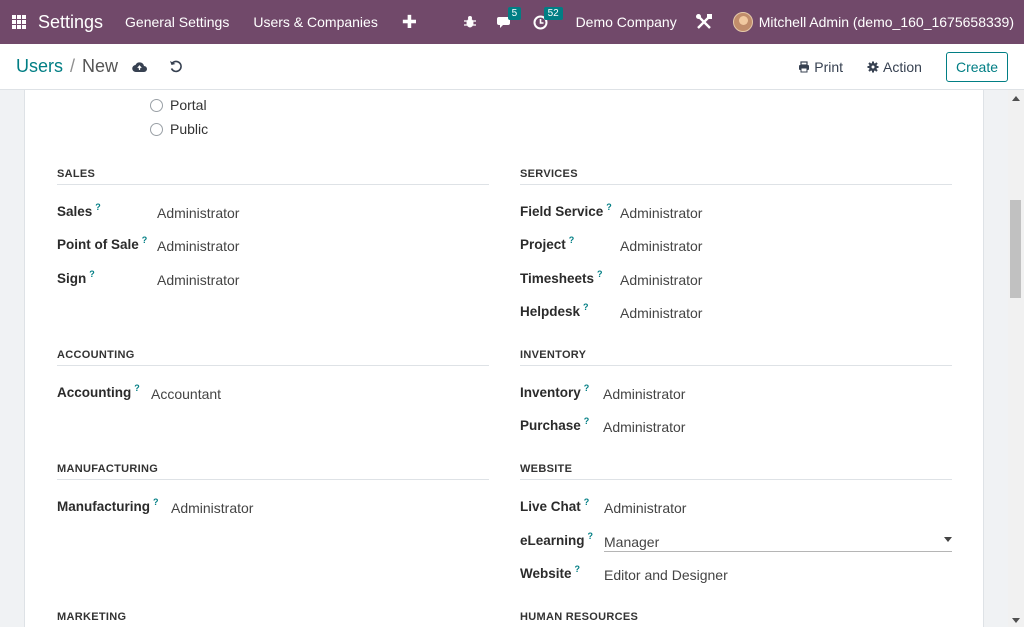 The image size is (1024, 627). What do you see at coordinates (72, 278) in the screenshot?
I see `field-label: Sign` at bounding box center [72, 278].